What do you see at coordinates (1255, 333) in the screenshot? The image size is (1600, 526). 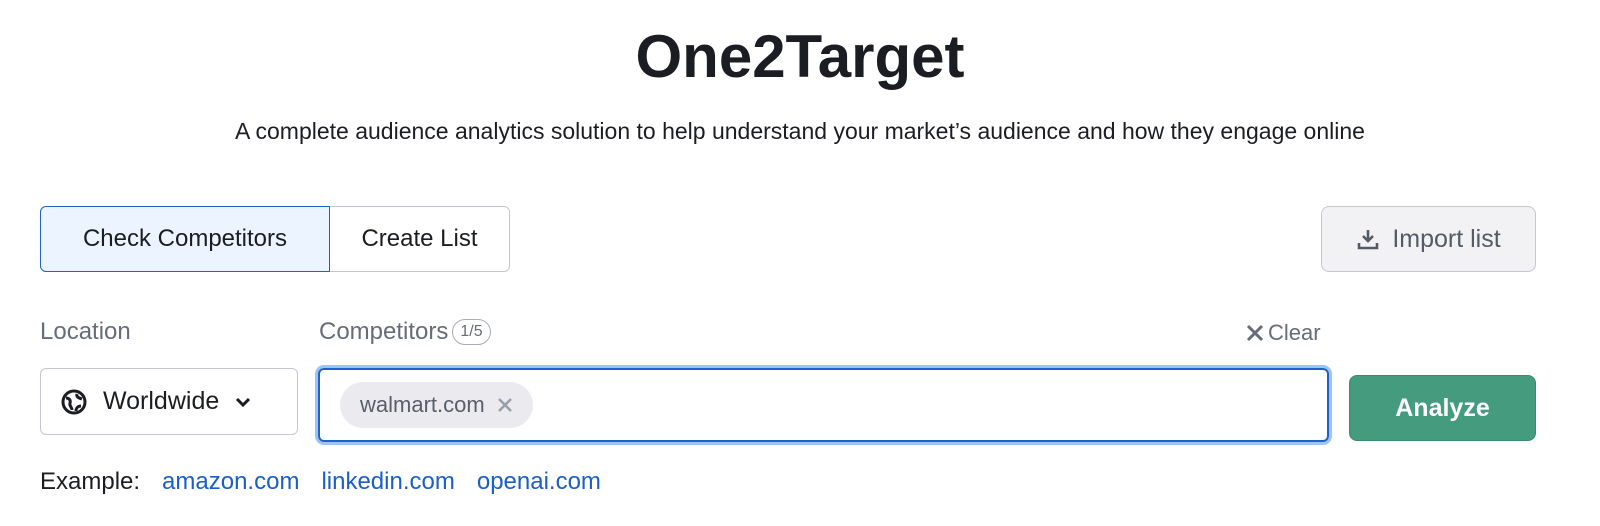 I see `close-icon` at bounding box center [1255, 333].